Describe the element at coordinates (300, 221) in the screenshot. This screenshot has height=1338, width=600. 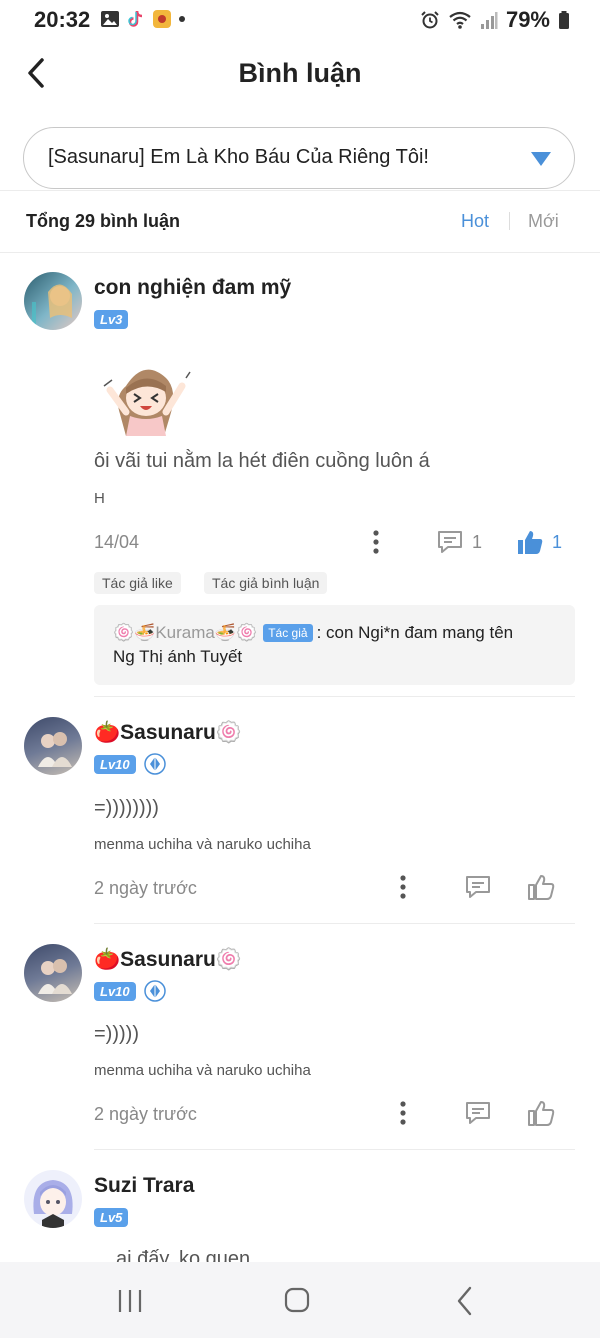
I see `sort-bar: Tổng 29 bình luận Hot Mới` at that location.